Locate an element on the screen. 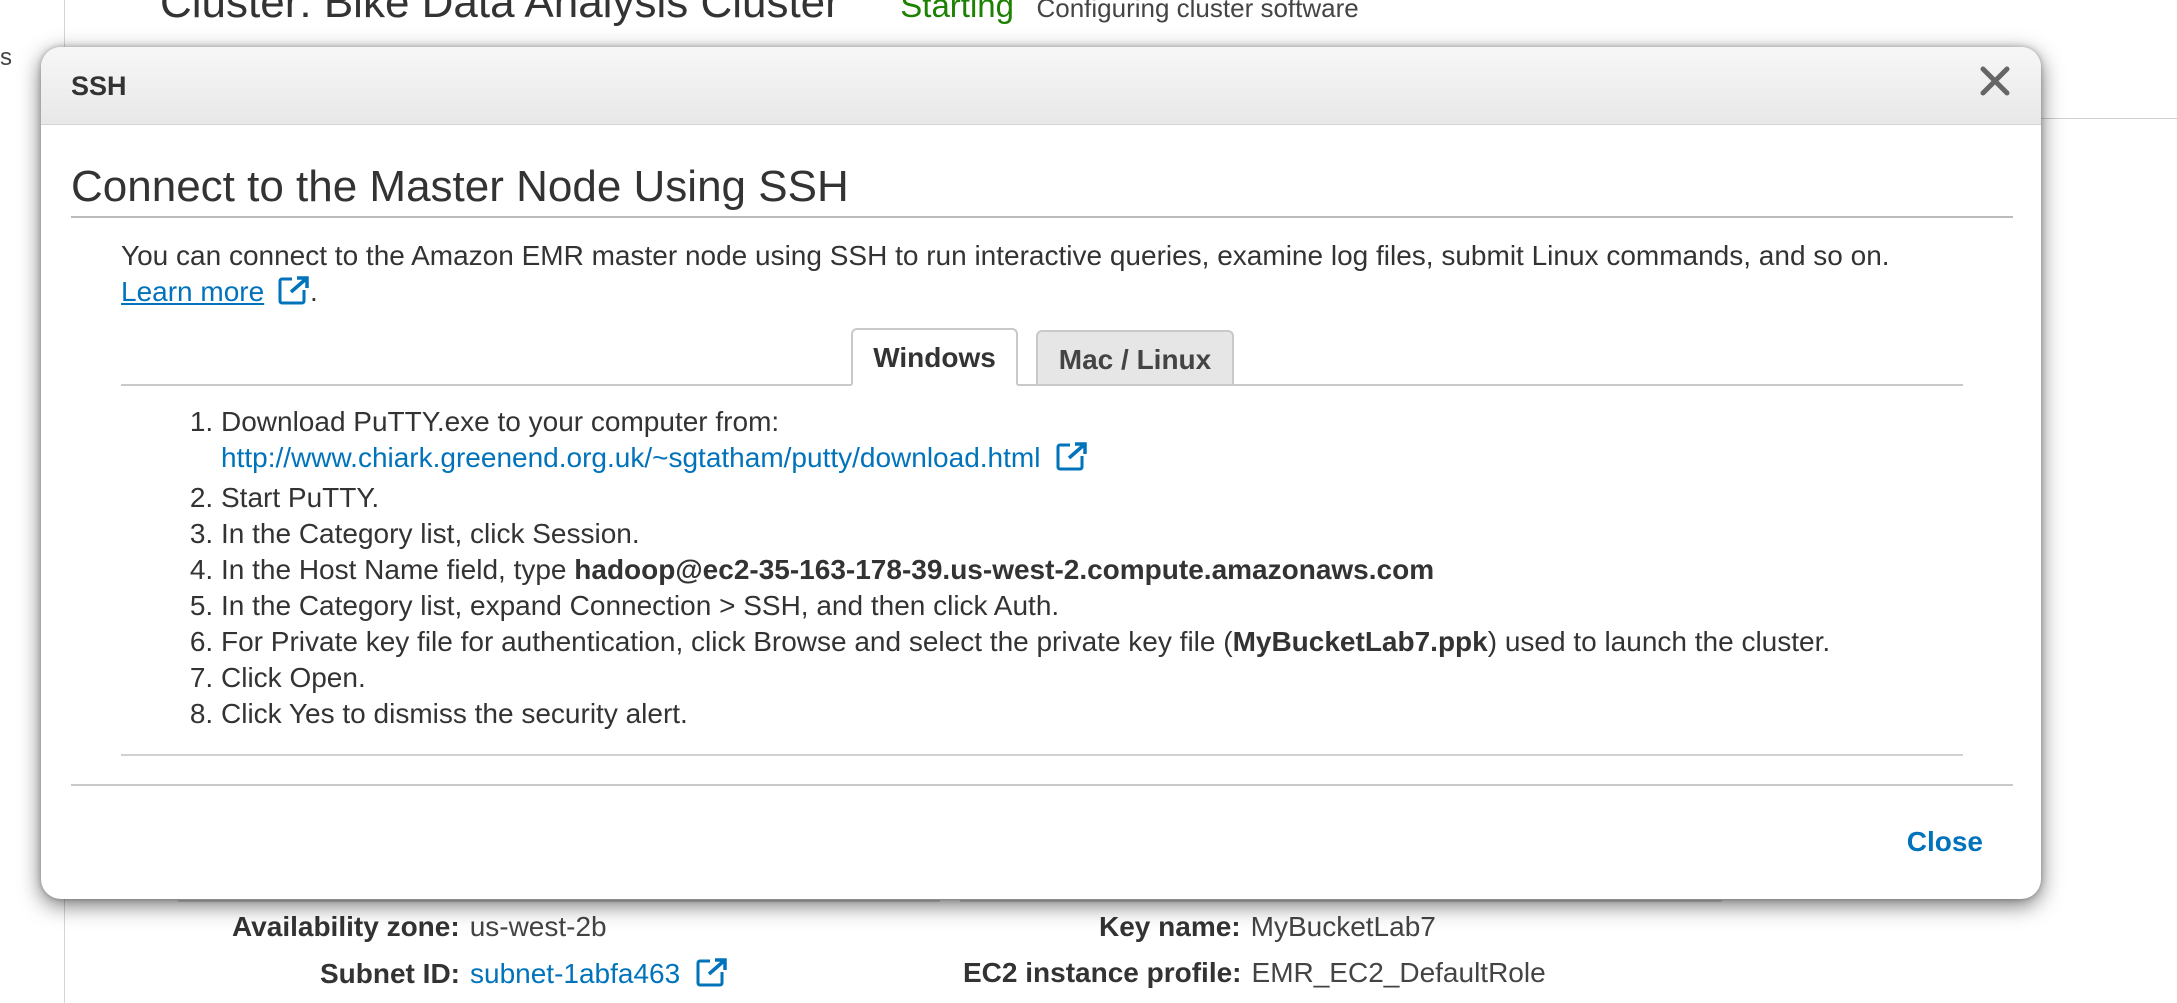 This screenshot has height=1003, width=2177. subnet-id-label: Subnet ID: is located at coordinates (390, 973).